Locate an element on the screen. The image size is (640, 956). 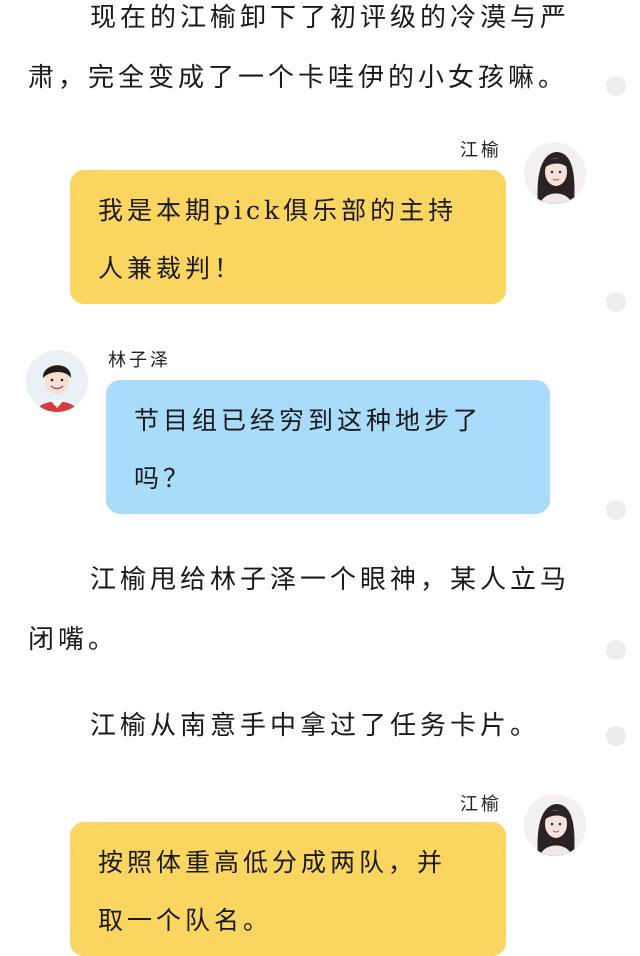
story-paragraph: 江榆从南意手中拿过了任务卡片。 is located at coordinates (308, 726).